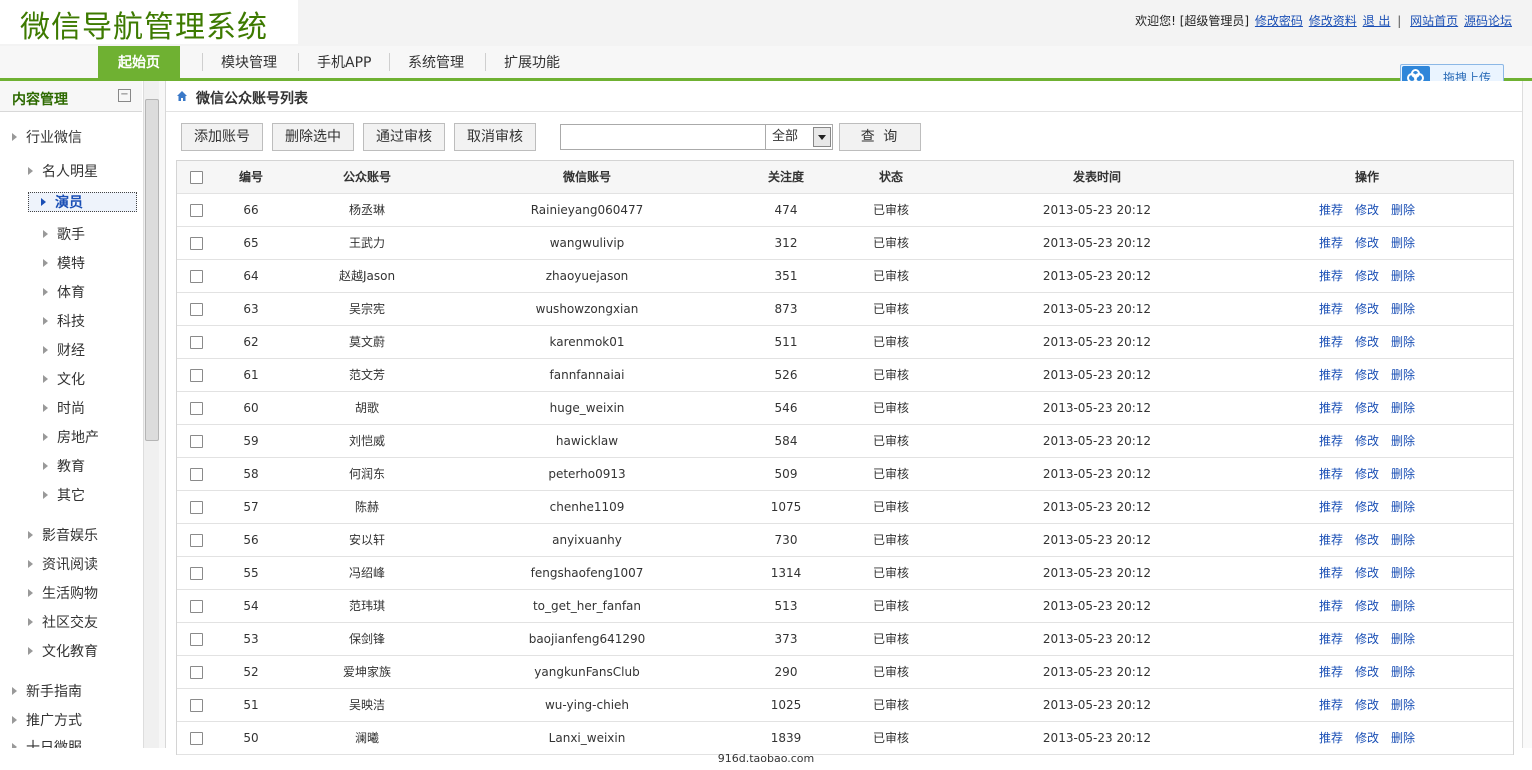 The width and height of the screenshot is (1532, 770). Describe the element at coordinates (139, 62) in the screenshot. I see `nav-home-tab: 起始页` at that location.